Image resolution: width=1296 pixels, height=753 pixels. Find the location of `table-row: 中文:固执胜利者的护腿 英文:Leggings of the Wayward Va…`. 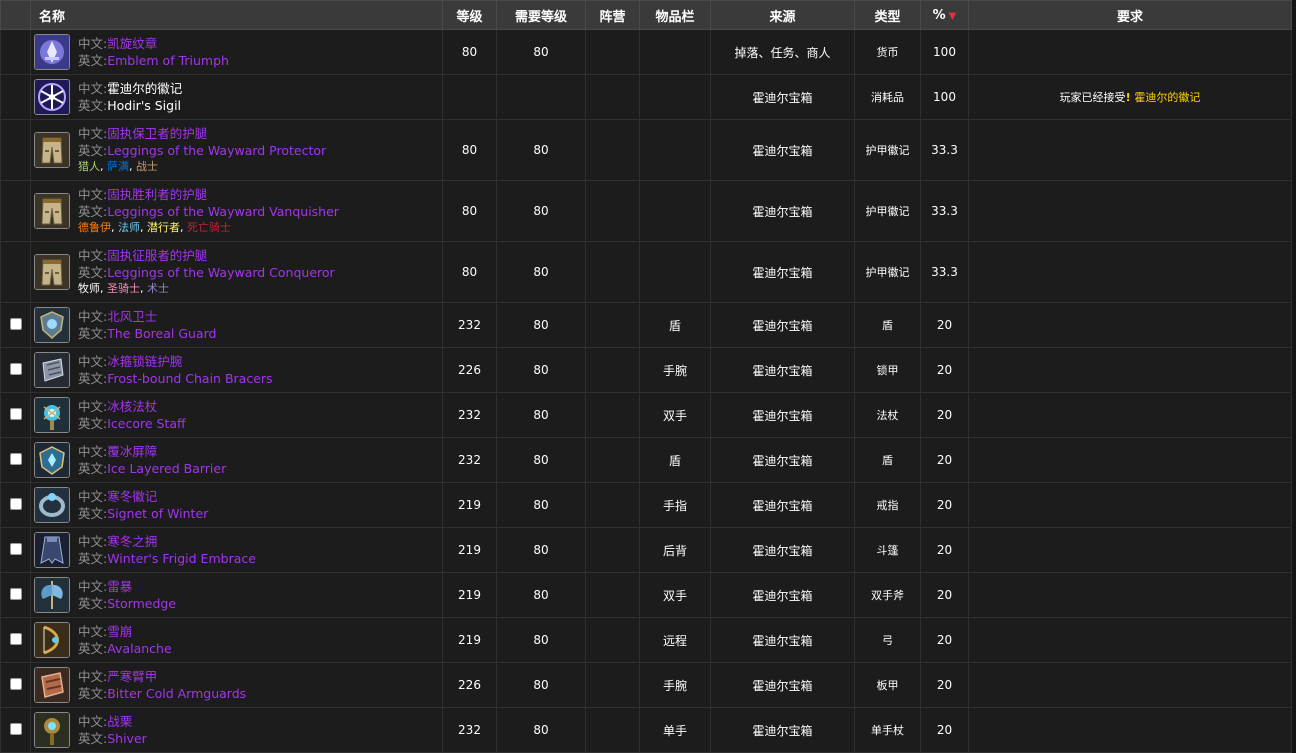

table-row: 中文:固执胜利者的护腿 英文:Leggings of the Wayward Va… is located at coordinates (646, 211).